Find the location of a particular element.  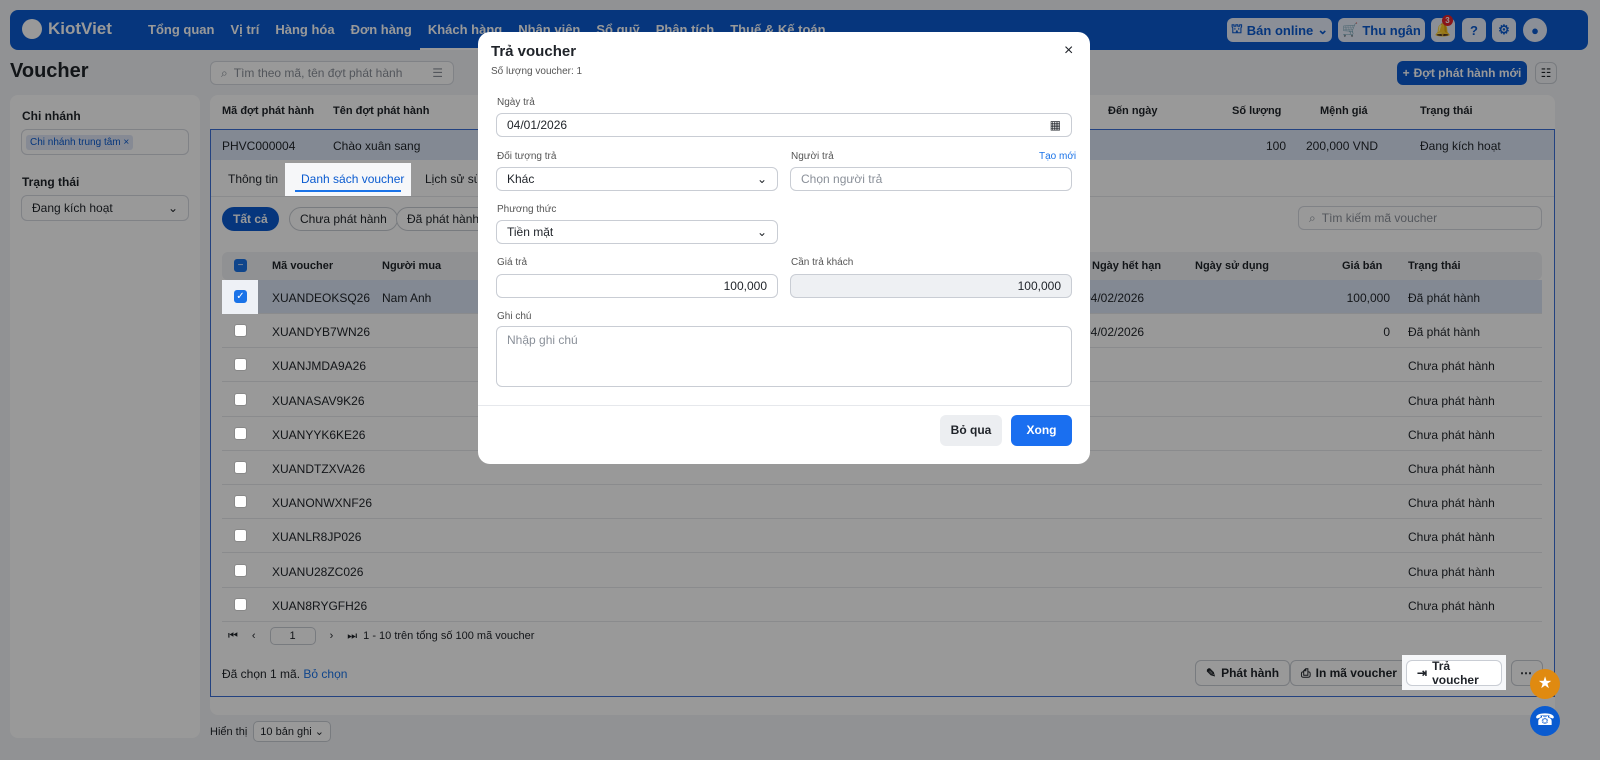

date-label: Ngày trả is located at coordinates (516, 102).